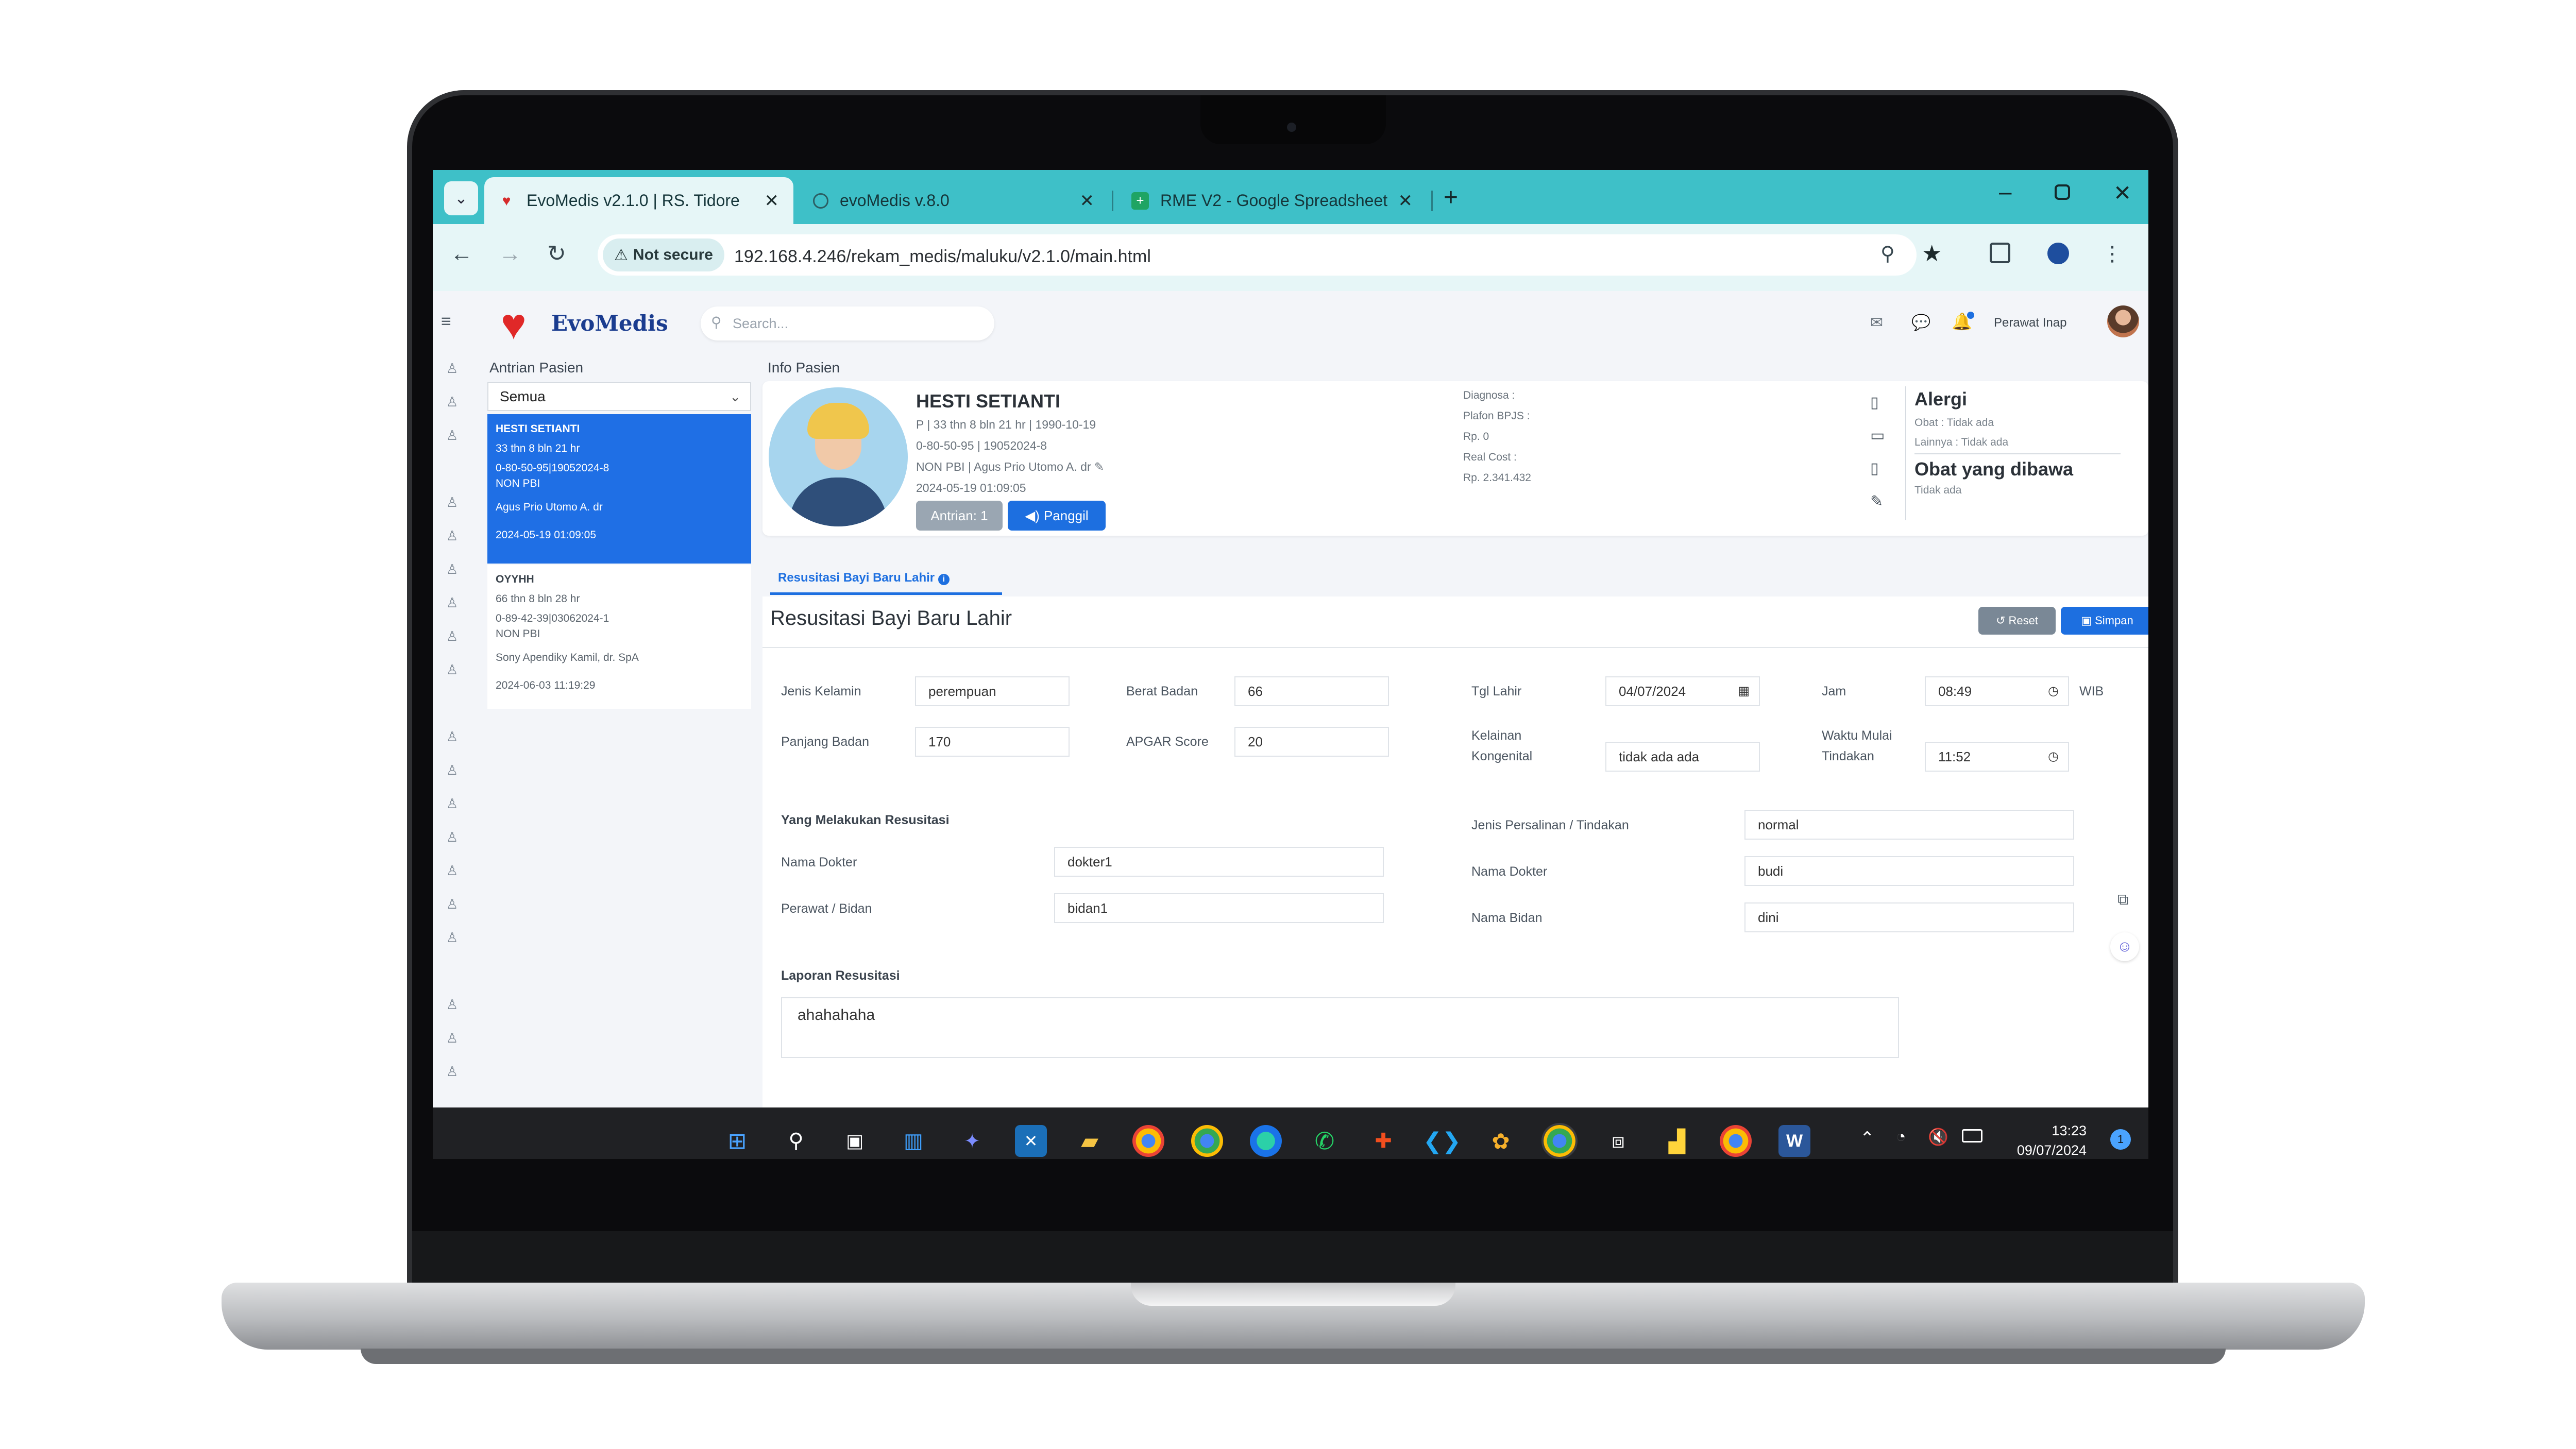 The image size is (2576, 1449). Describe the element at coordinates (1148, 1141) in the screenshot. I see `chrome-icon` at that location.